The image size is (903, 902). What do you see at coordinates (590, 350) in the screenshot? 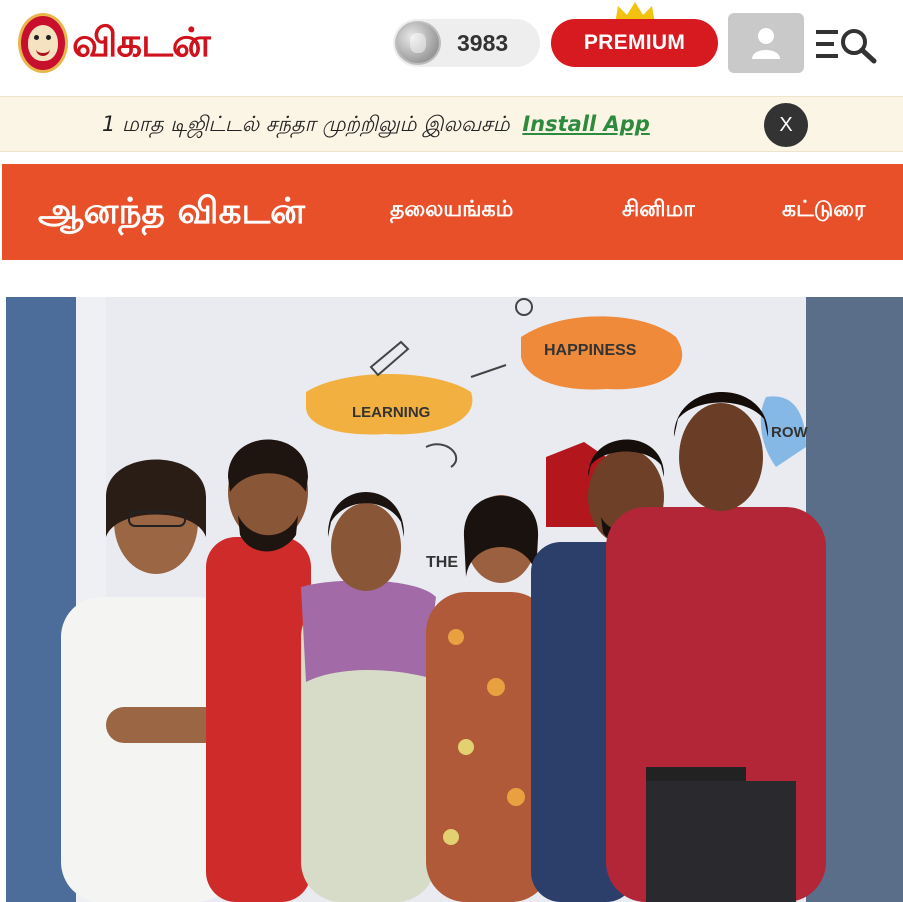
I see `wall-word-happiness: HAPPINESS` at bounding box center [590, 350].